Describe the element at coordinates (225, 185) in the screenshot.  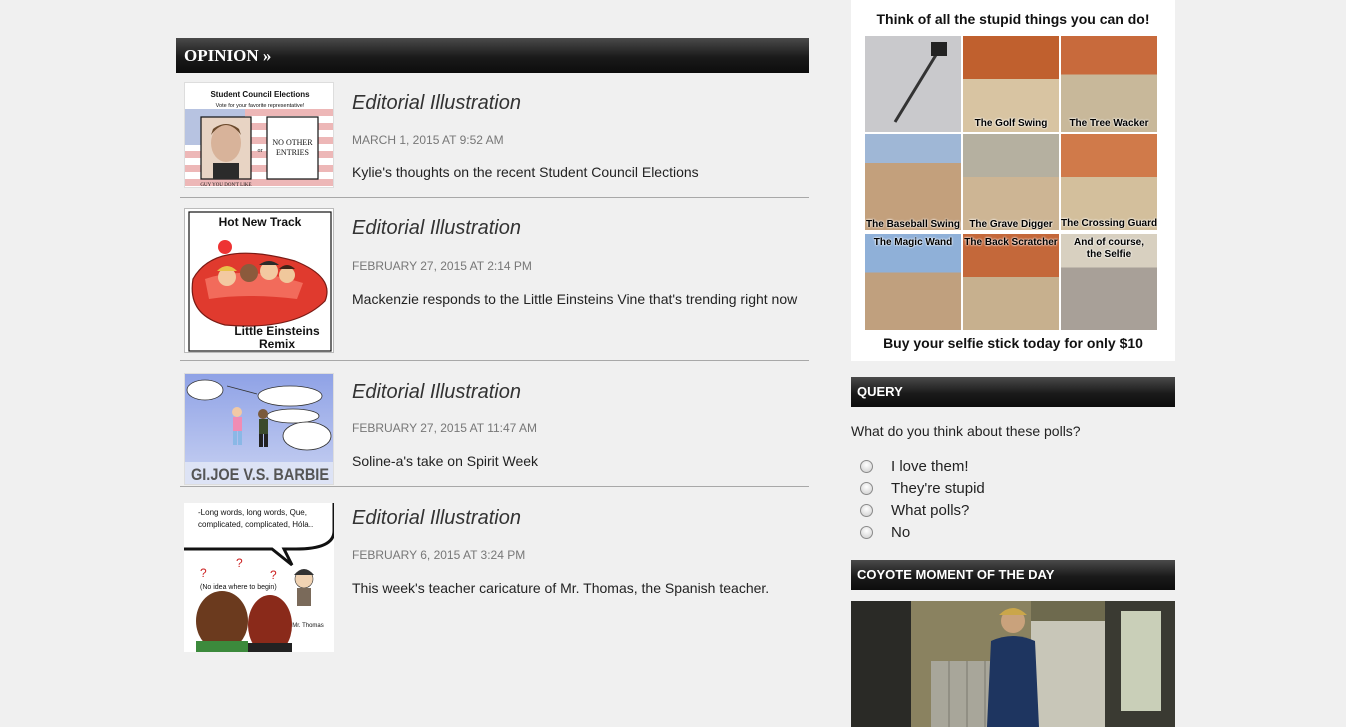
I see `svg-text: GUY YOU DON'T LIKE` at that location.